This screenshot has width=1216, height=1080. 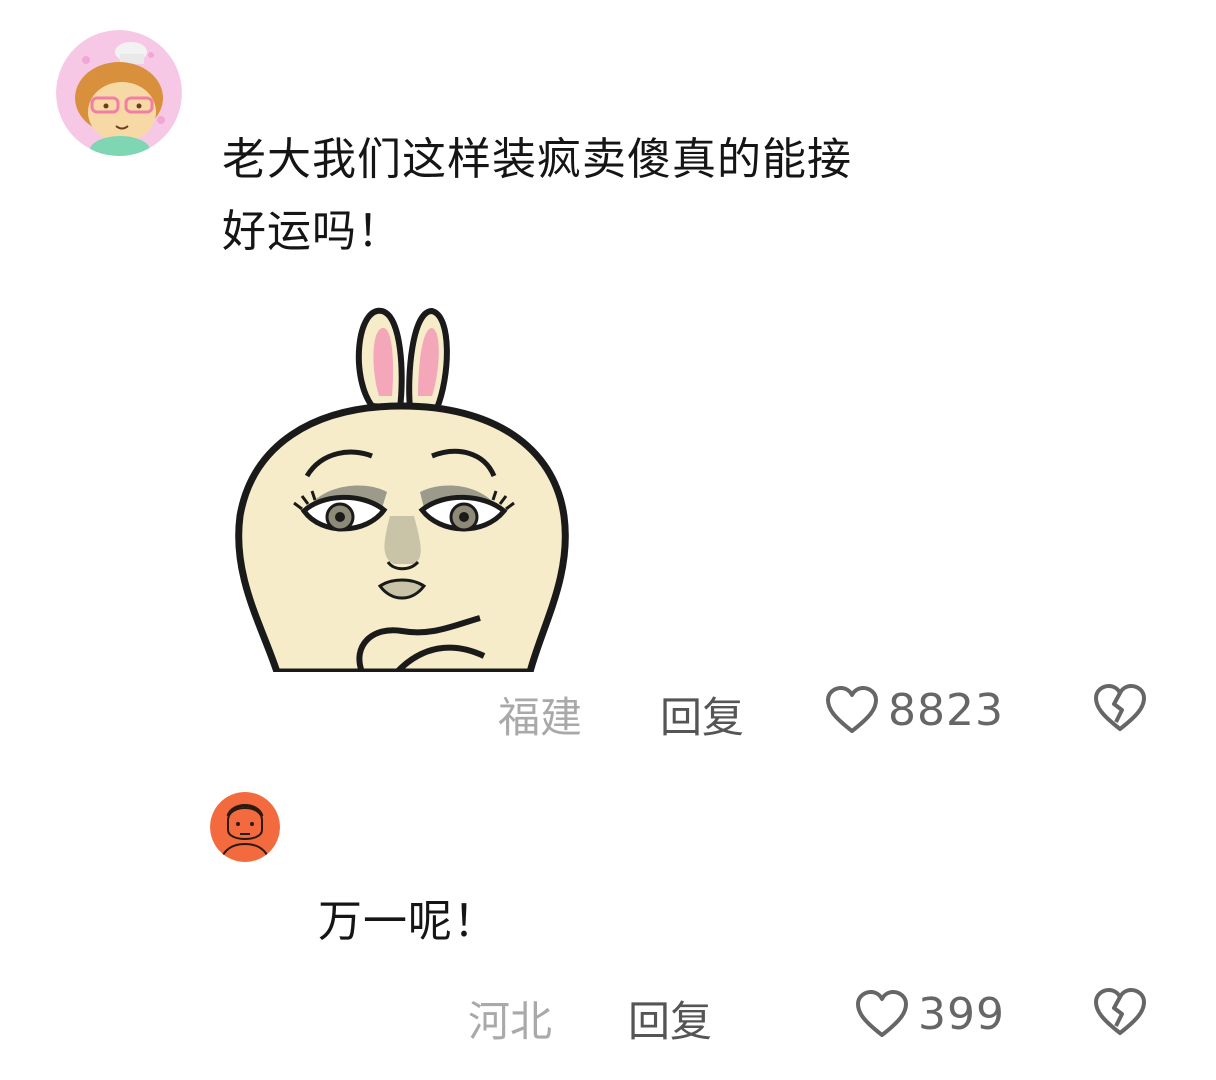 What do you see at coordinates (510, 1021) in the screenshot?
I see `location-label: 河北` at bounding box center [510, 1021].